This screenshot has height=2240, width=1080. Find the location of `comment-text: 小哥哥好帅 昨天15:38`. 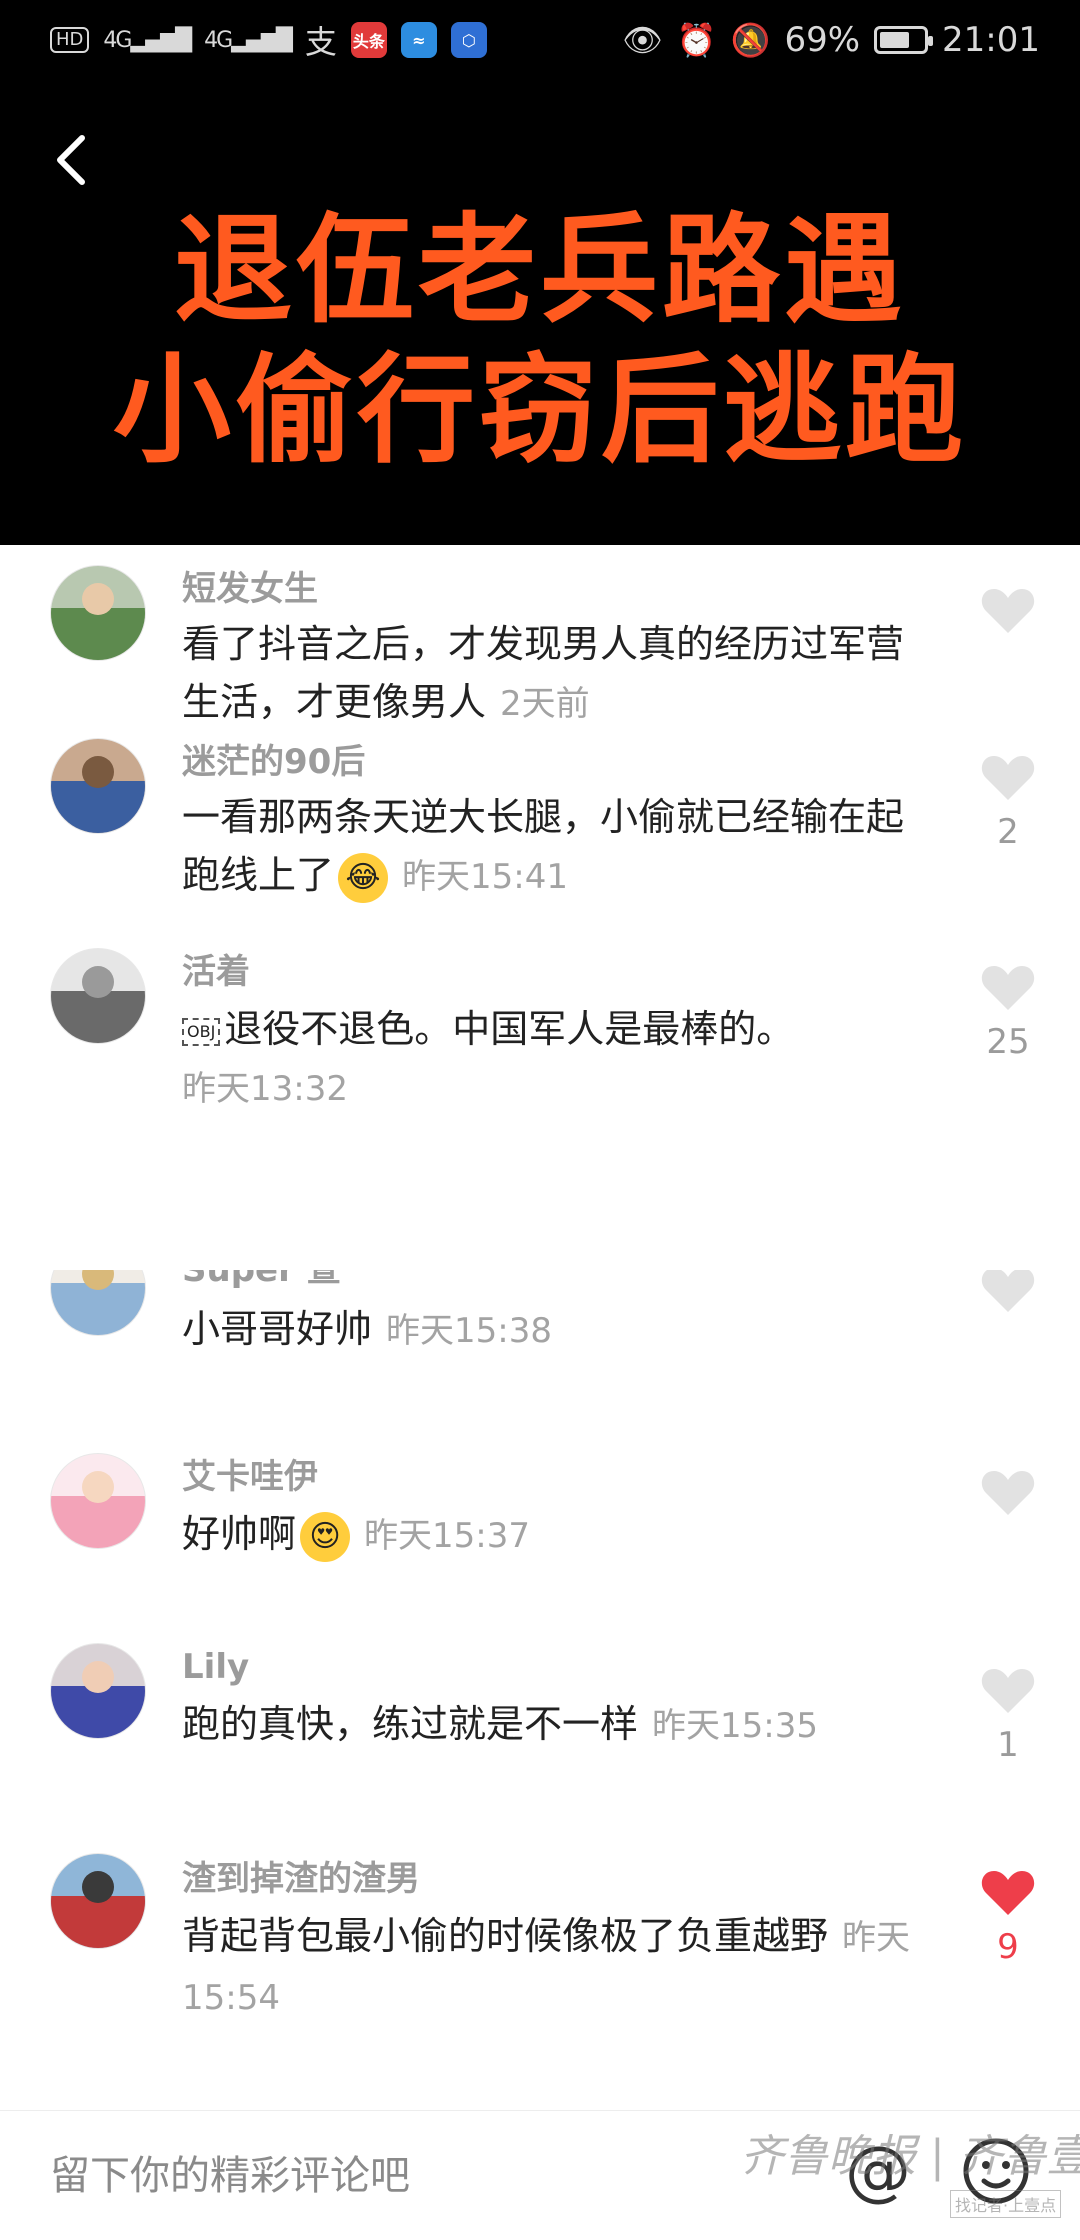

comment-text: 小哥哥好帅 昨天15:38 is located at coordinates (552, 1330).